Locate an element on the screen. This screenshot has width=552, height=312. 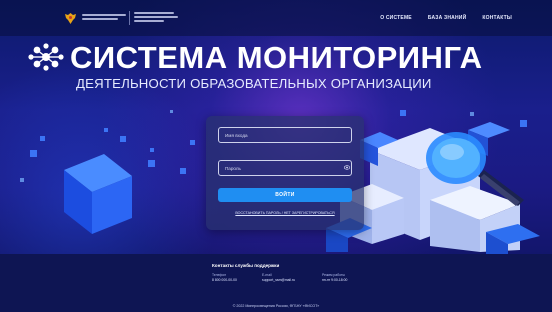
contact-email-value: support_ssm@mail.ru is located at coordinates (278, 280).